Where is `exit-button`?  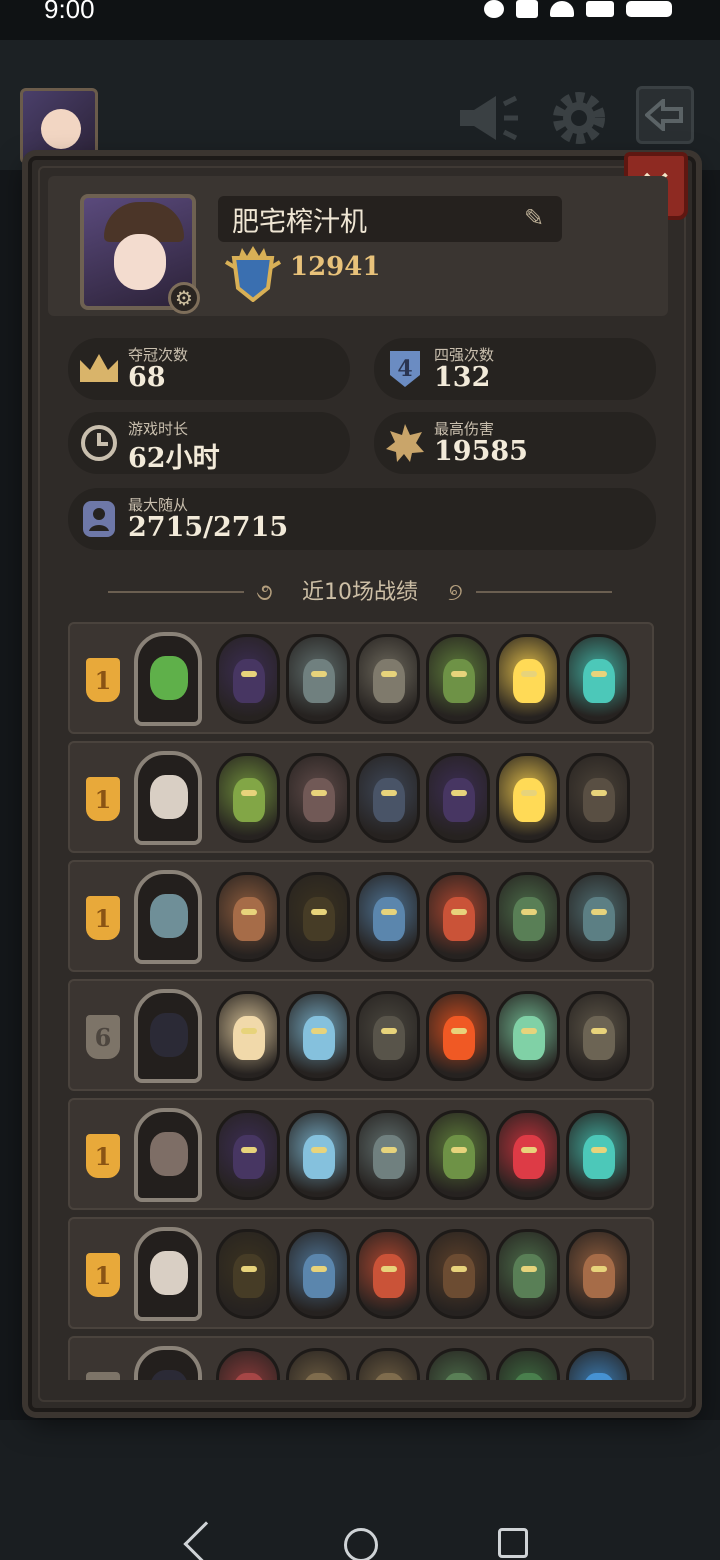 exit-button is located at coordinates (665, 115).